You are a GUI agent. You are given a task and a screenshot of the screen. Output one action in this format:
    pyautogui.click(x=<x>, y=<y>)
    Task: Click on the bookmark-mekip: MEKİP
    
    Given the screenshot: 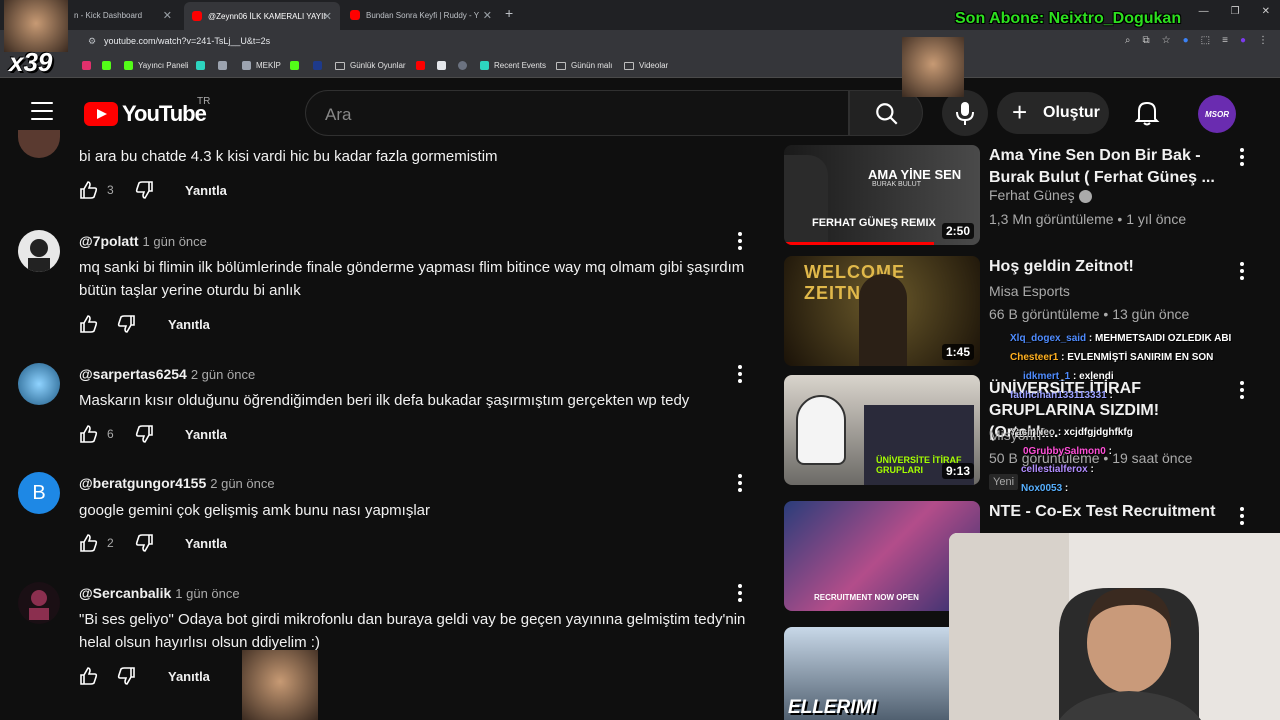 What is the action you would take?
    pyautogui.click(x=261, y=65)
    